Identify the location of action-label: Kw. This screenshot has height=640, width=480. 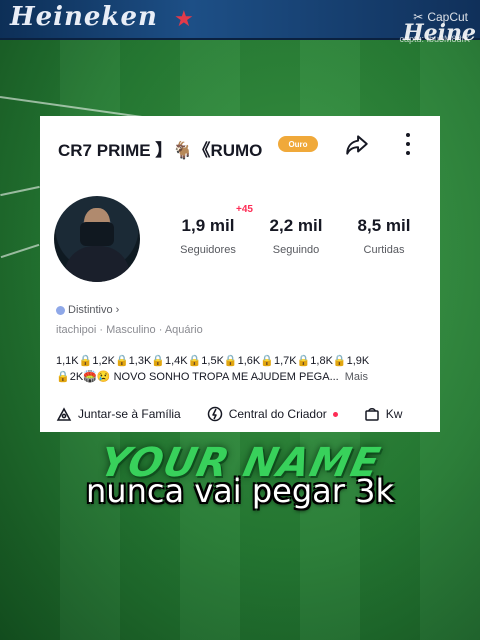
(394, 414).